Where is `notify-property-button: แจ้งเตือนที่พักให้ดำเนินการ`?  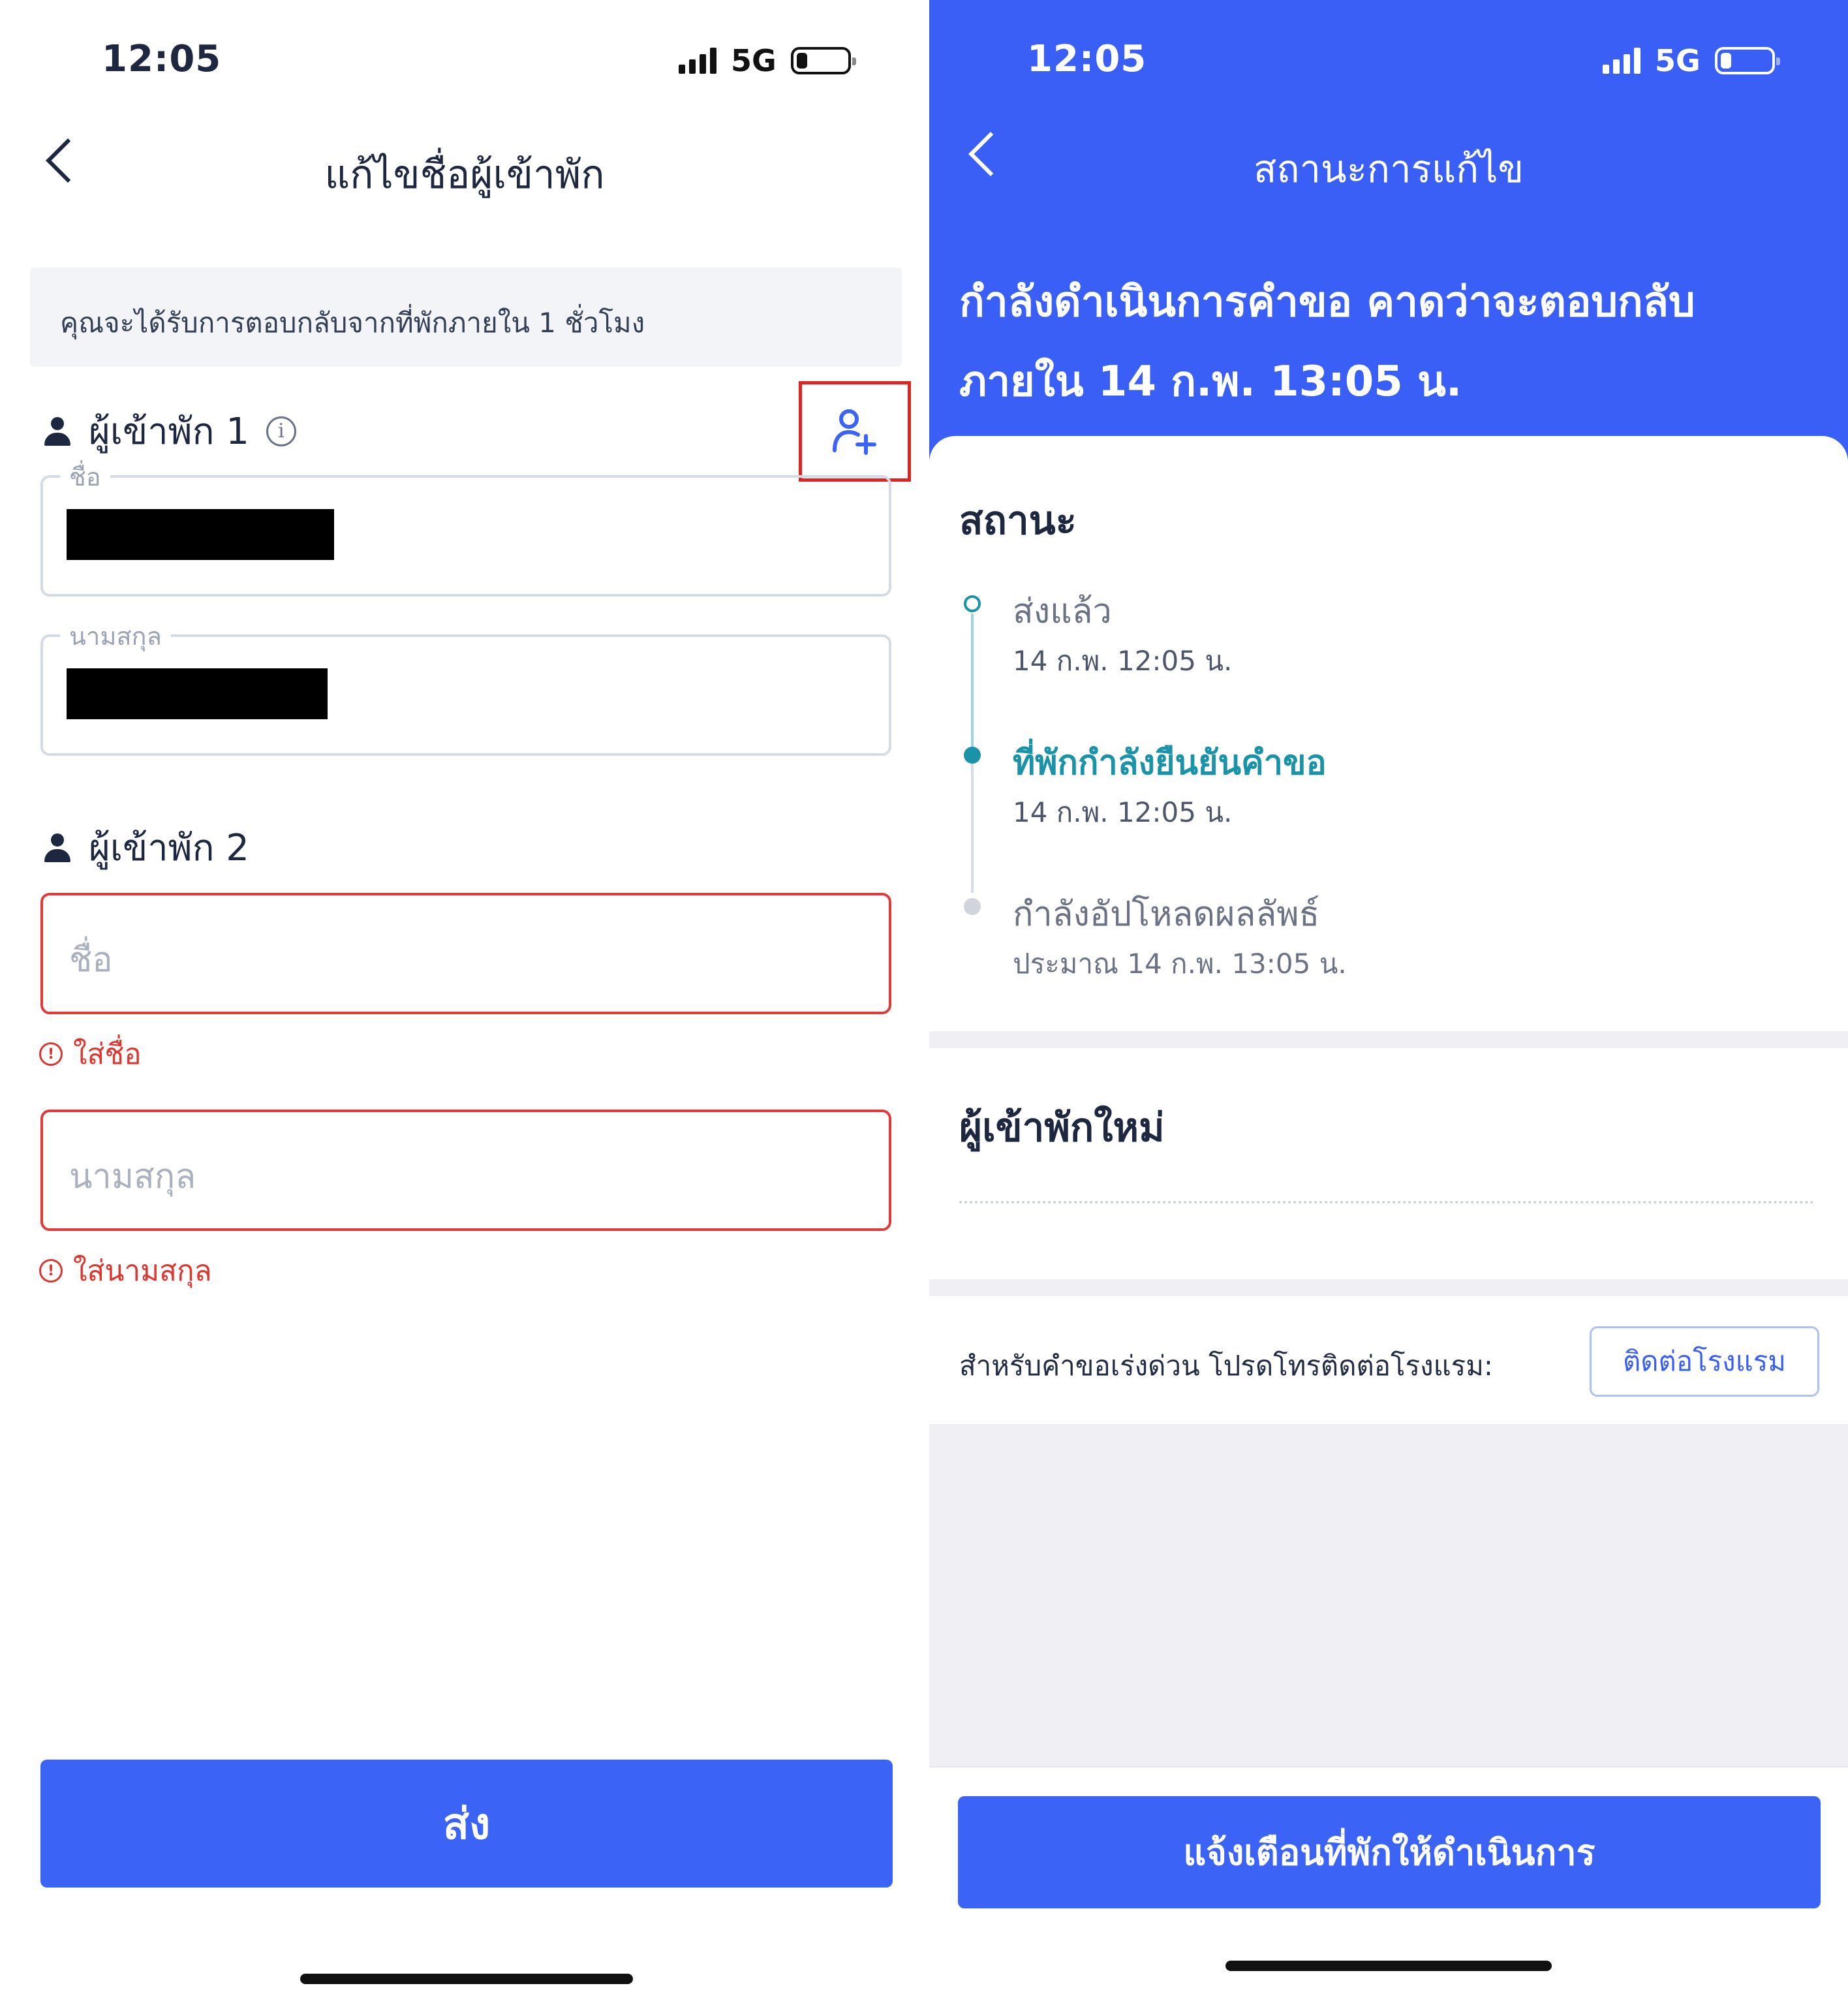
notify-property-button: แจ้งเตือนที่พักให้ดำเนินการ is located at coordinates (1390, 1852).